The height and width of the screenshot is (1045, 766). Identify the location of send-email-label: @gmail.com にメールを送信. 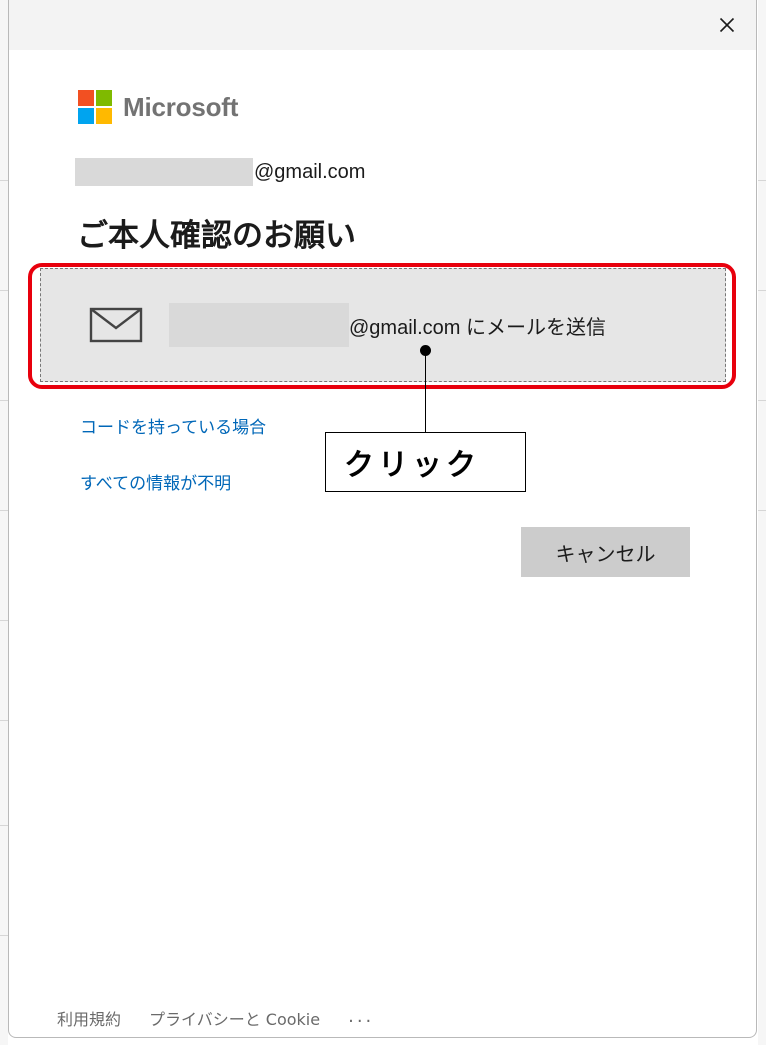
(477, 327).